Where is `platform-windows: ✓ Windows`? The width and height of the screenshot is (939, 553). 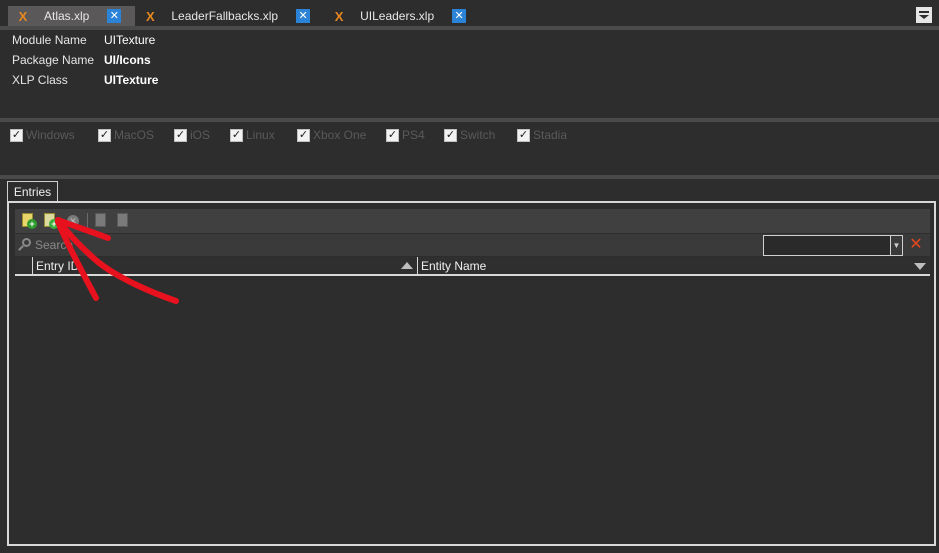 platform-windows: ✓ Windows is located at coordinates (54, 135).